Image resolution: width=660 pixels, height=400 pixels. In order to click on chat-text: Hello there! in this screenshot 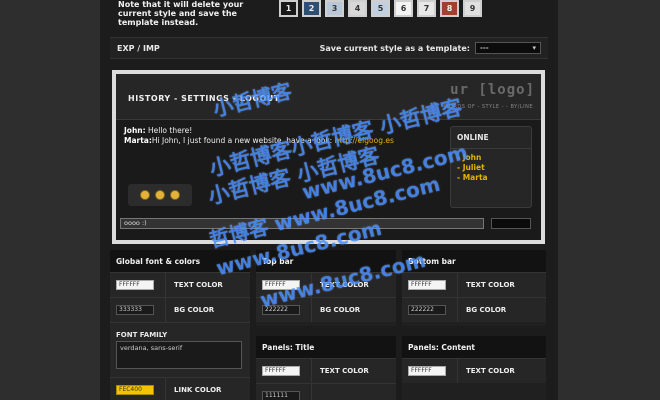, I will do `click(169, 130)`.